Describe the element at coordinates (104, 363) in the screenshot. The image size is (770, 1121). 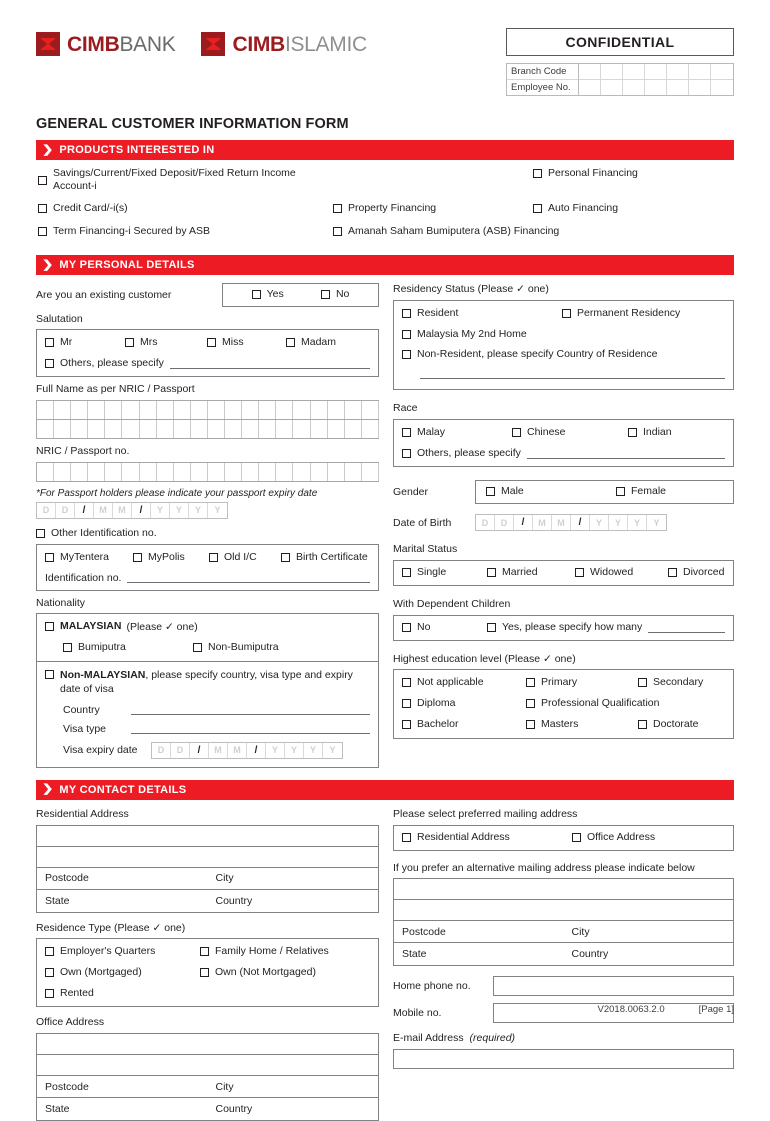
I see `checkbox-salutation-others: Others, please specify` at that location.